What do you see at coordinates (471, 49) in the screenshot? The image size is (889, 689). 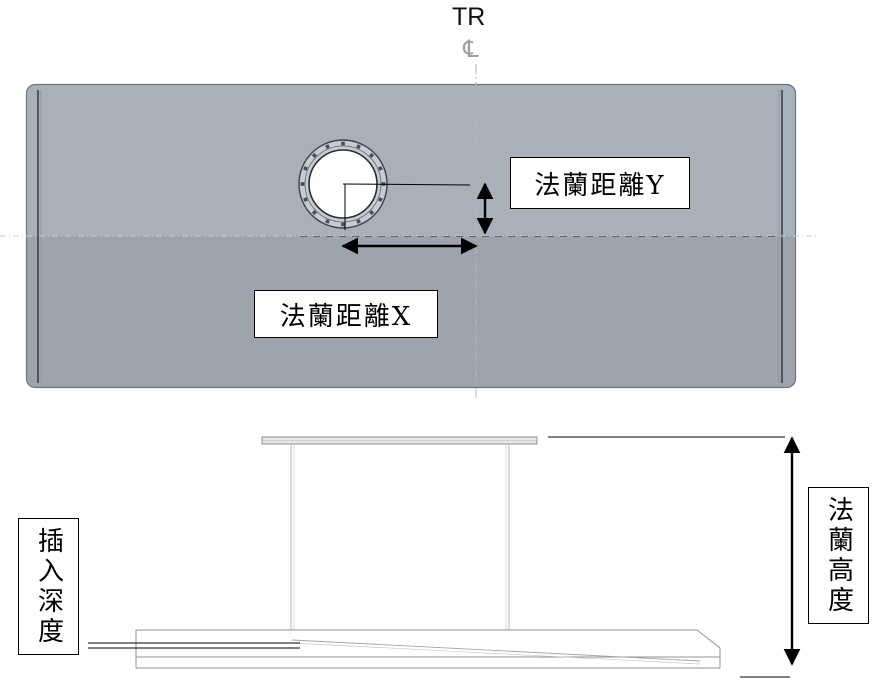 I see `centerline-symbol: ℄` at bounding box center [471, 49].